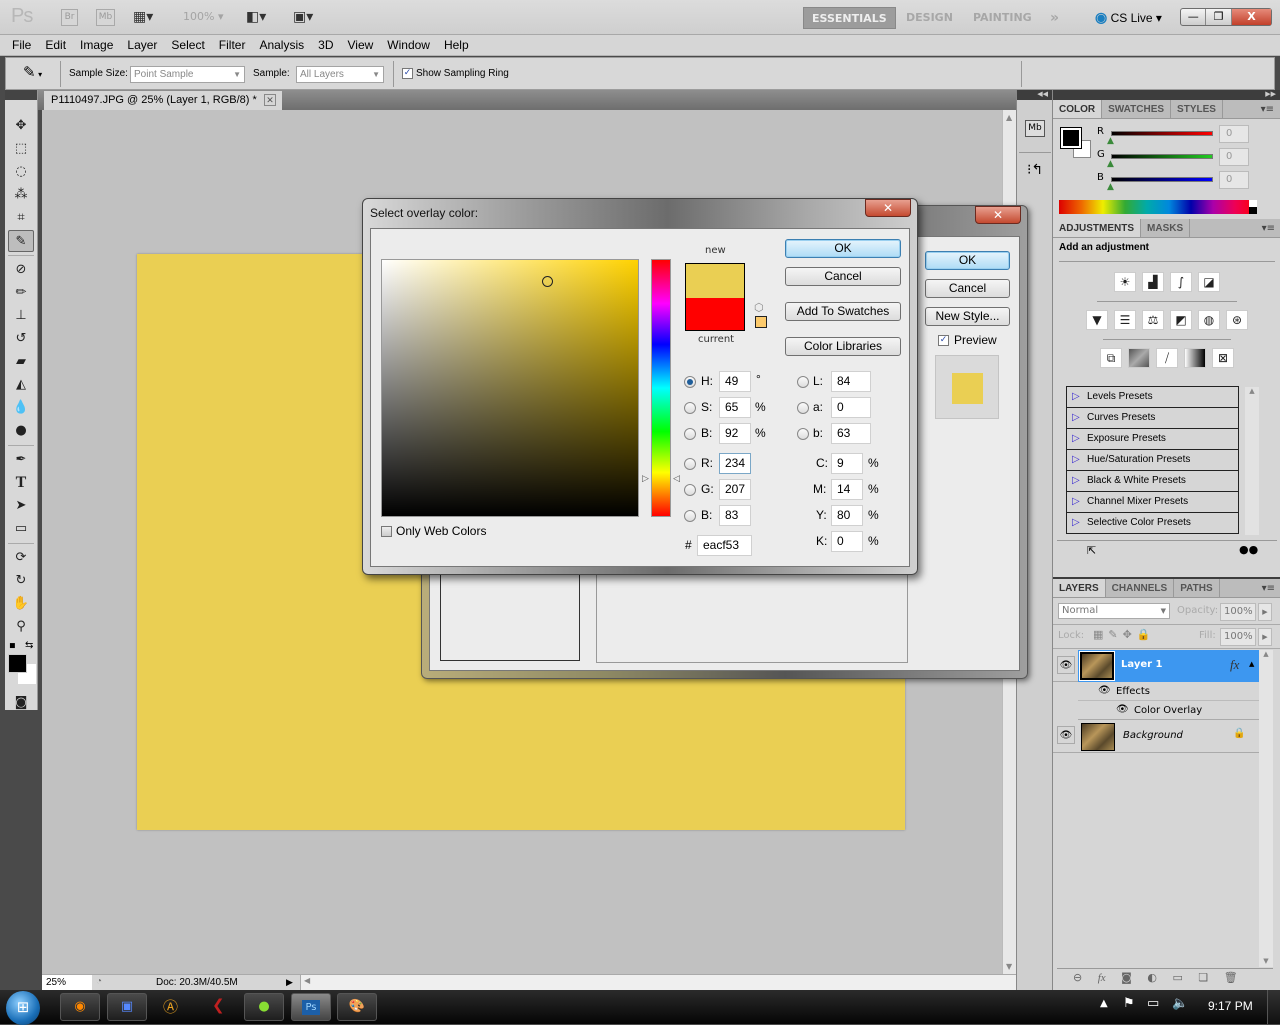  Describe the element at coordinates (1137, 109) in the screenshot. I see `tab-swatches: SWATCHES` at that location.